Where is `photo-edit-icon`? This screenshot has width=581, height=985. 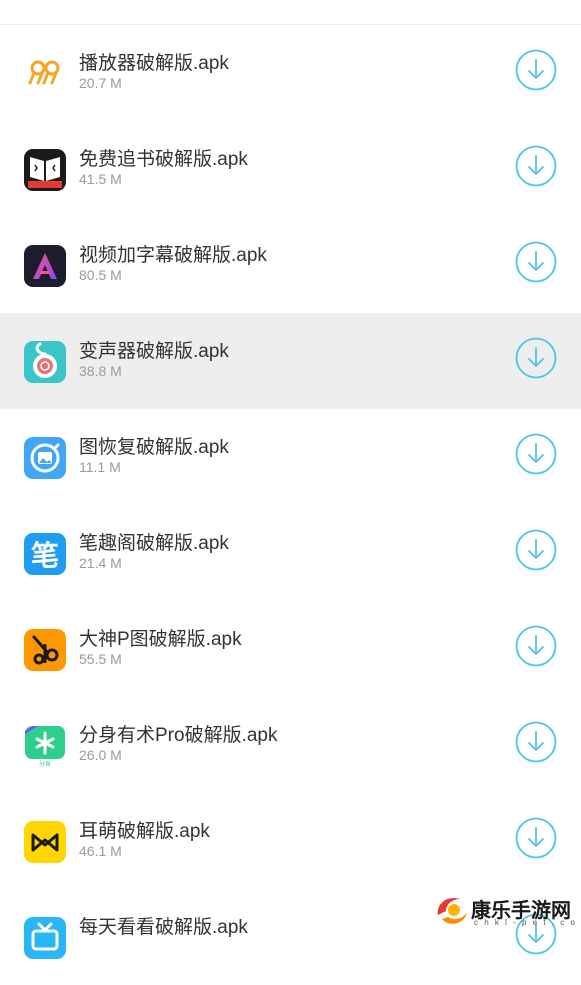 photo-edit-icon is located at coordinates (45, 650).